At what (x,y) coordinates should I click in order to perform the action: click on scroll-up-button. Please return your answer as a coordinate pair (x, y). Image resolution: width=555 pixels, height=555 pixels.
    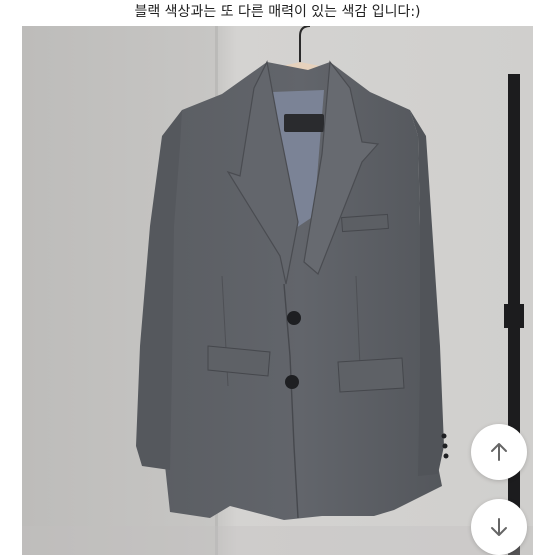
    Looking at the image, I should click on (499, 452).